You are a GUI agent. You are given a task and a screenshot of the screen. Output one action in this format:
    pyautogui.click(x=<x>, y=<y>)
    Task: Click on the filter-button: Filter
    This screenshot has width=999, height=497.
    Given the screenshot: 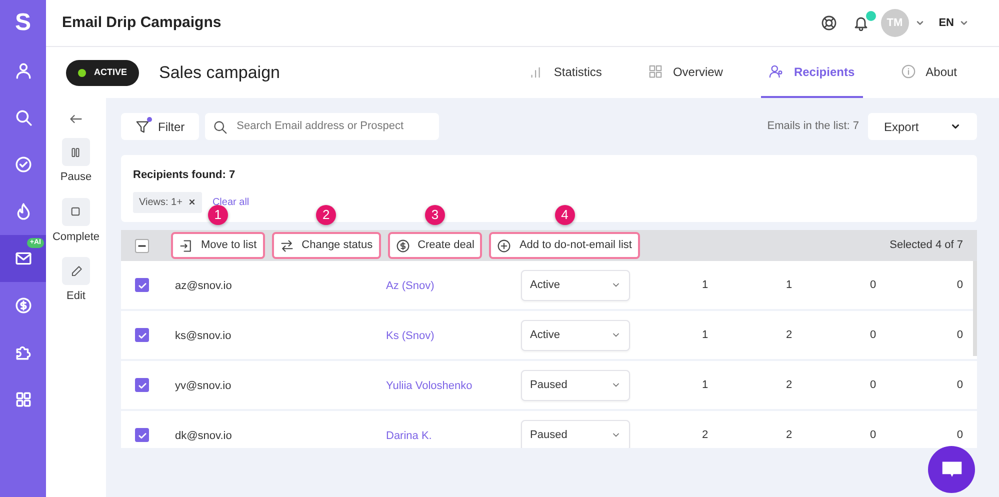 What is the action you would take?
    pyautogui.click(x=160, y=126)
    